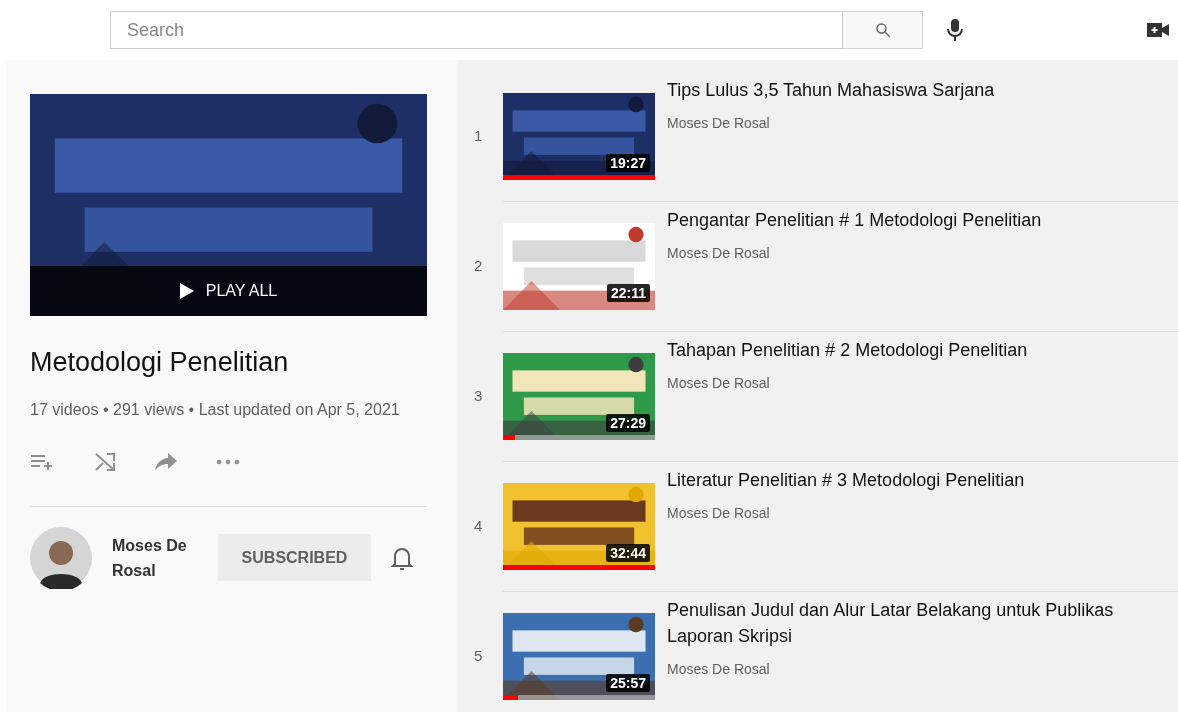 This screenshot has height=712, width=1178. What do you see at coordinates (479, 136) in the screenshot?
I see `video-index: 1` at bounding box center [479, 136].